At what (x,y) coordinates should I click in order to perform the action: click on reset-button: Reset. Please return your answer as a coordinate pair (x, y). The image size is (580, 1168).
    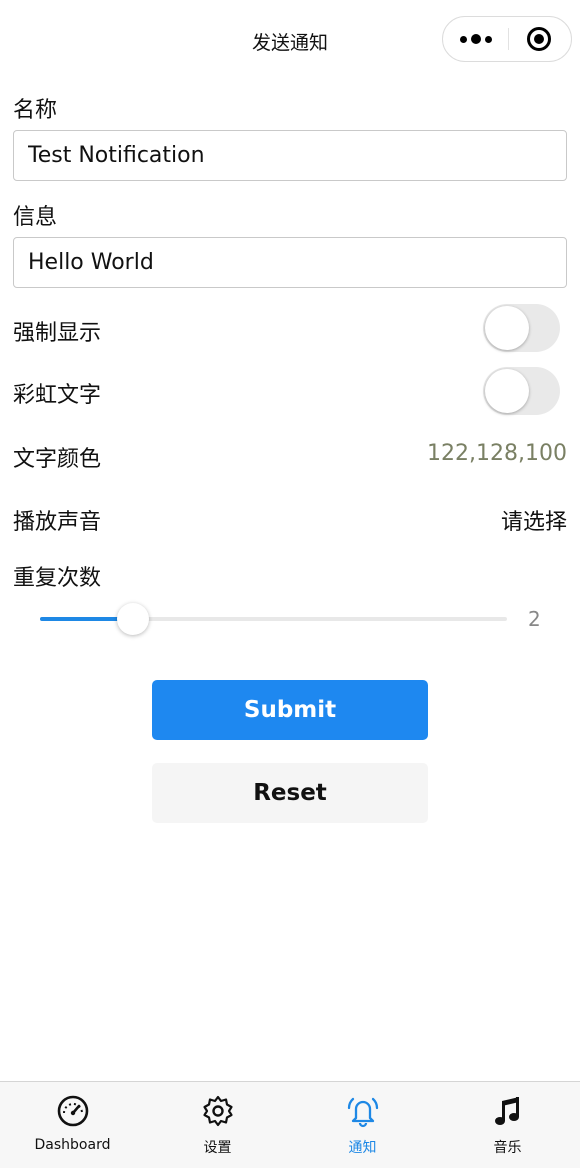
    Looking at the image, I should click on (290, 793).